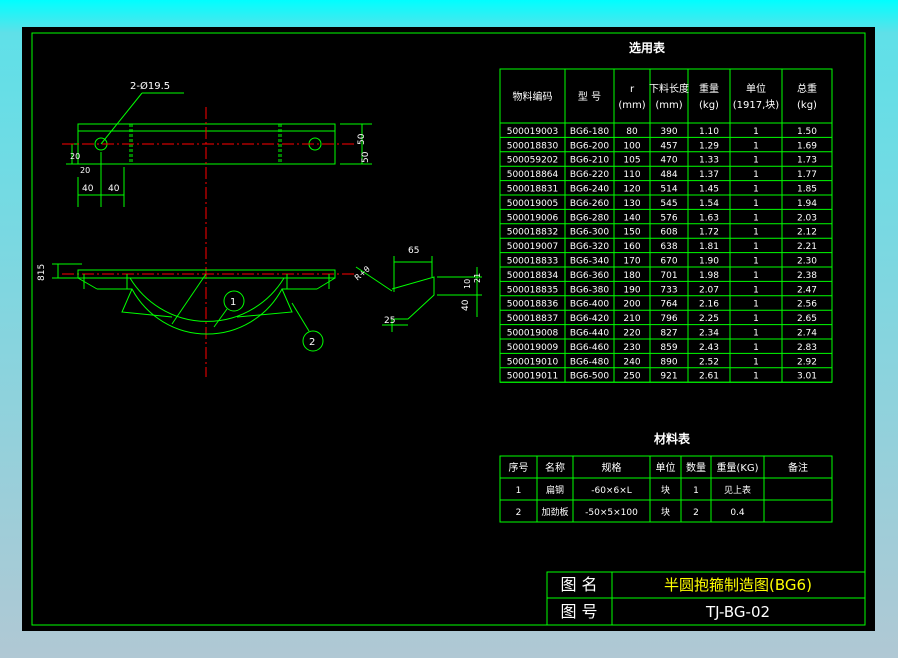  Describe the element at coordinates (519, 513) in the screenshot. I see `material-cell: 2` at that location.